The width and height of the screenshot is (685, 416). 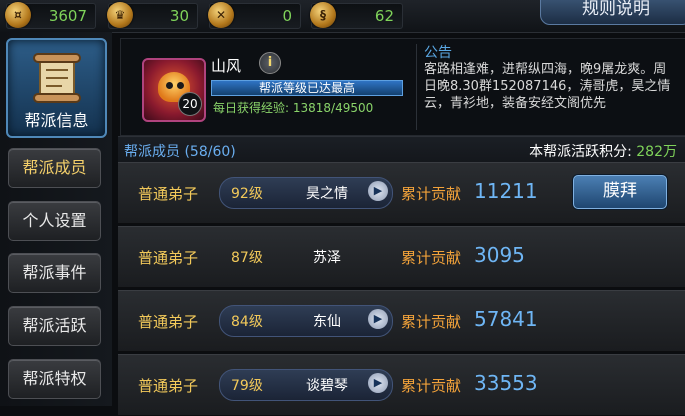 What do you see at coordinates (247, 322) in the screenshot?
I see `member-level: 84级` at bounding box center [247, 322].